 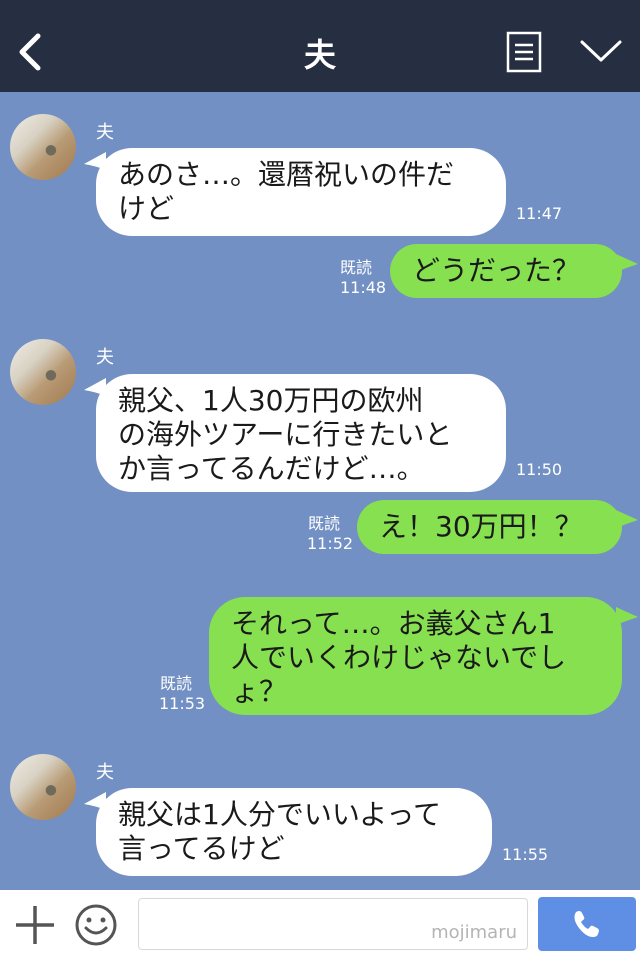 I want to click on chevron-left-icon, so click(x=30, y=52).